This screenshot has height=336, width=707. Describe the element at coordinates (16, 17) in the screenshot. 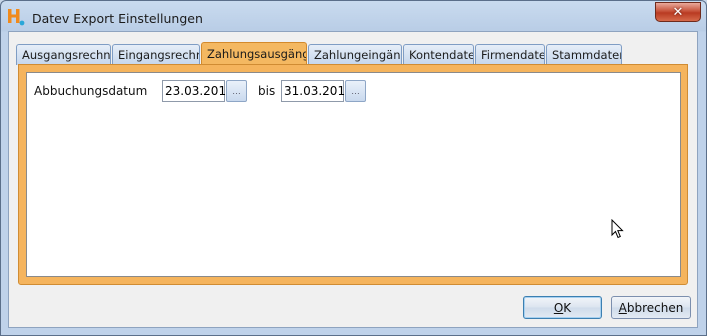

I see `app-logo-icon` at that location.